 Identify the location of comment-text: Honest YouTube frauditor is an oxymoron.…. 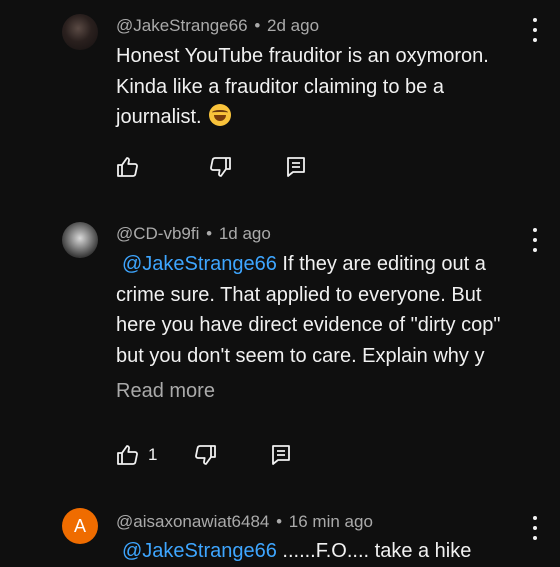
(316, 87).